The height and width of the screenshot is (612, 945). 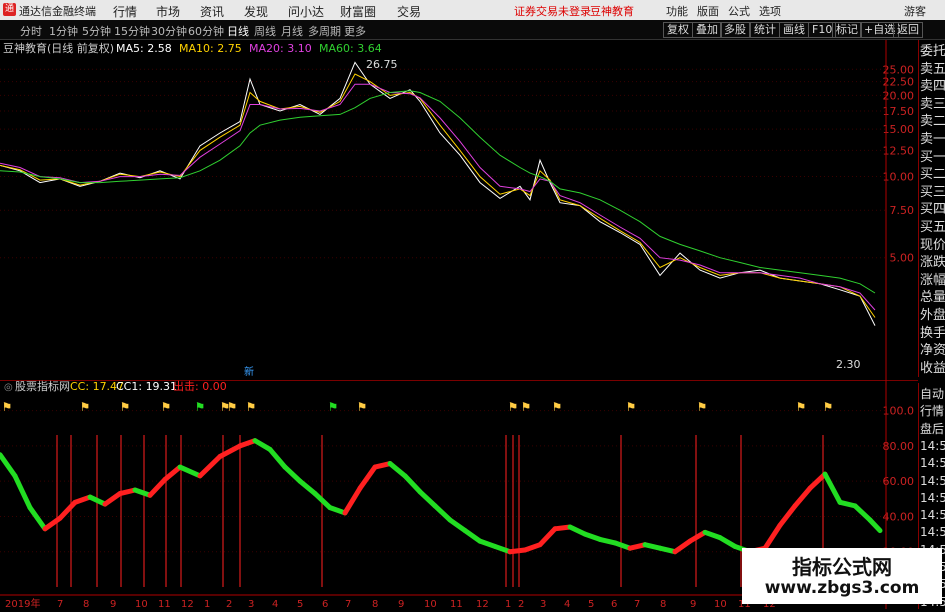 What do you see at coordinates (256, 11) in the screenshot?
I see `menu-3: 发现` at bounding box center [256, 11].